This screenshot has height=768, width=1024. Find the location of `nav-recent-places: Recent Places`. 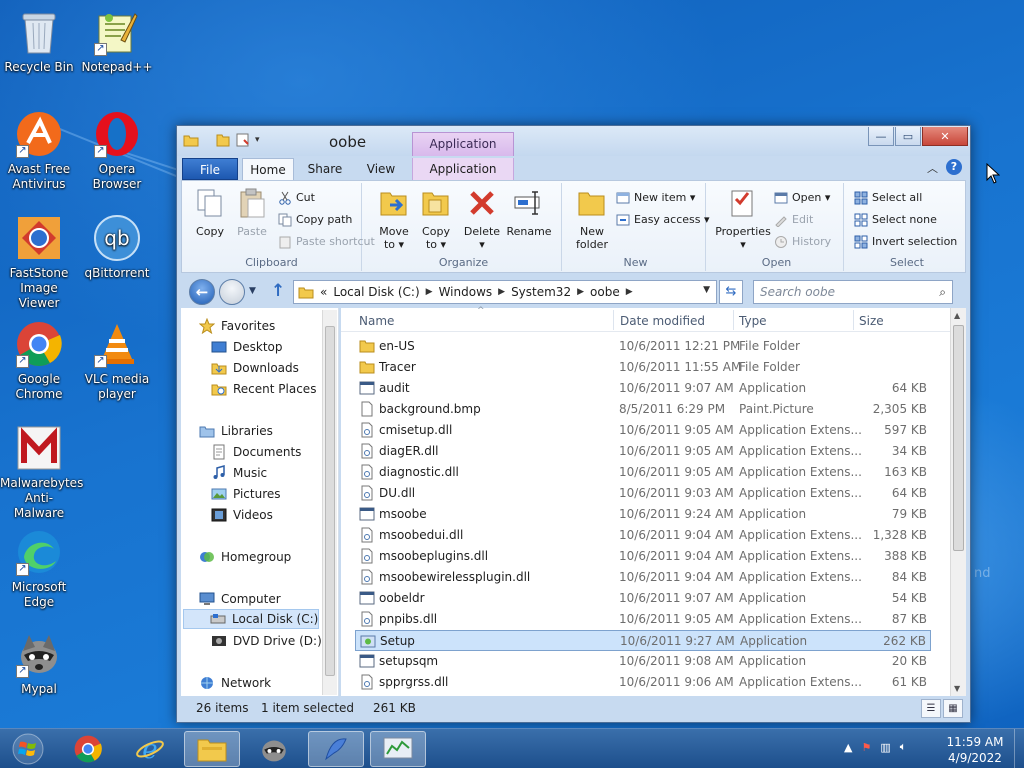

nav-recent-places: Recent Places is located at coordinates (263, 389).